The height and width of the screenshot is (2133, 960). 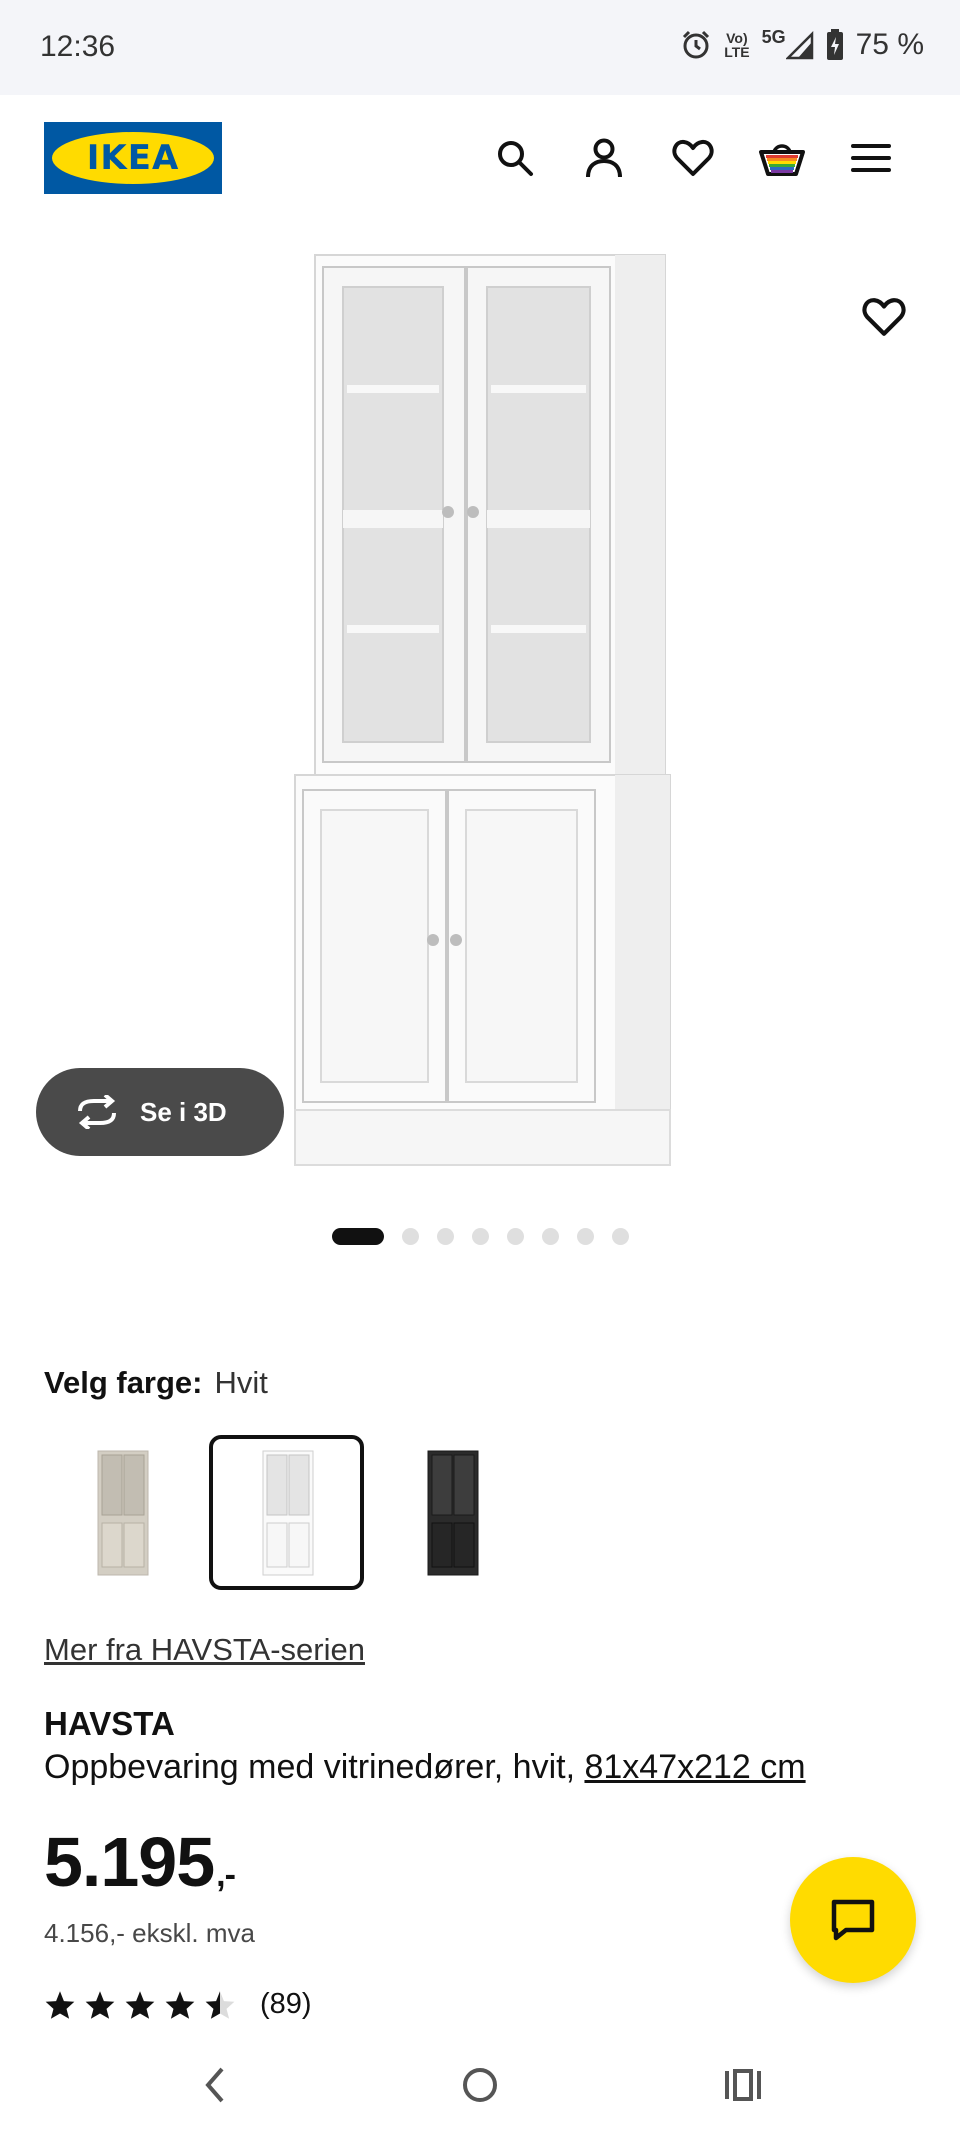 What do you see at coordinates (451, 1512) in the screenshot?
I see `swatch-black` at bounding box center [451, 1512].